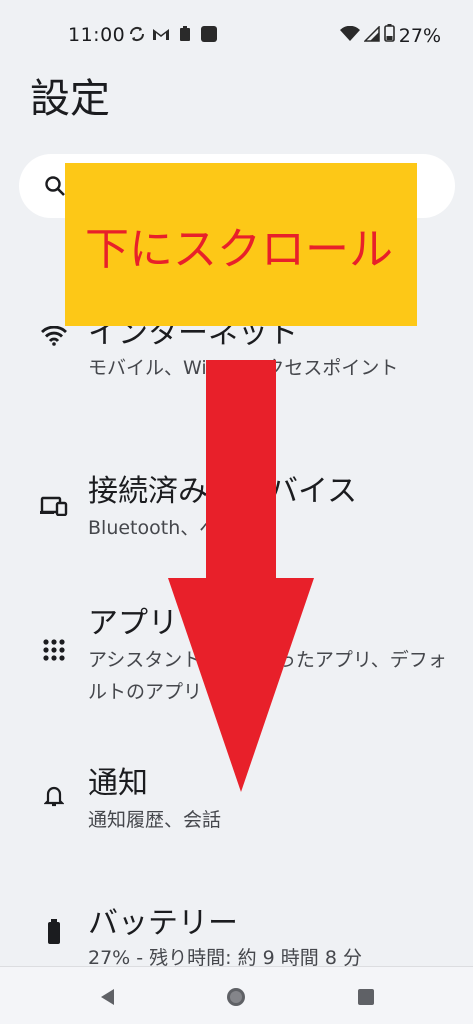  What do you see at coordinates (163, 923) in the screenshot?
I see `settings-item-title: バッテリー` at bounding box center [163, 923].